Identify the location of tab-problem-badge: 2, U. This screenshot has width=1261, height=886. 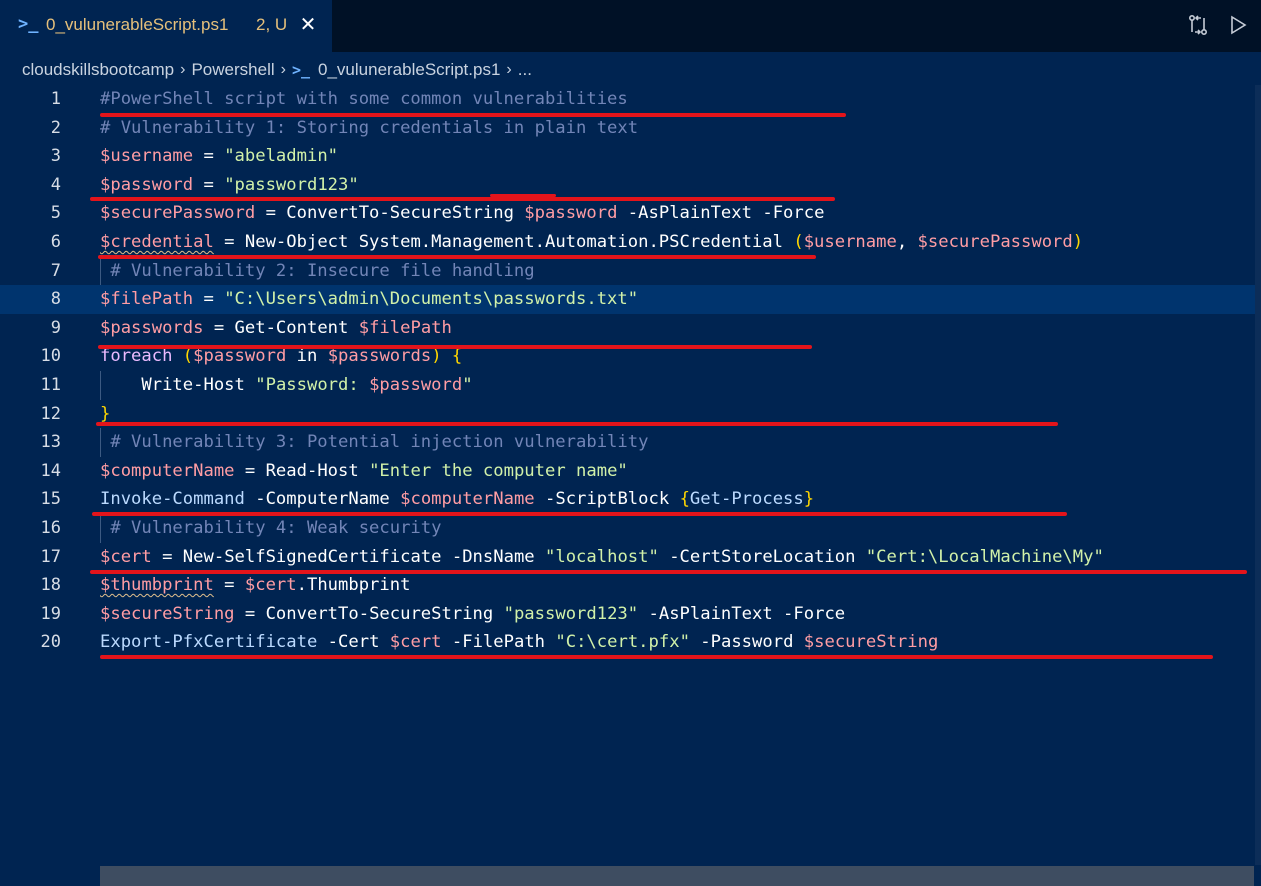
(272, 24).